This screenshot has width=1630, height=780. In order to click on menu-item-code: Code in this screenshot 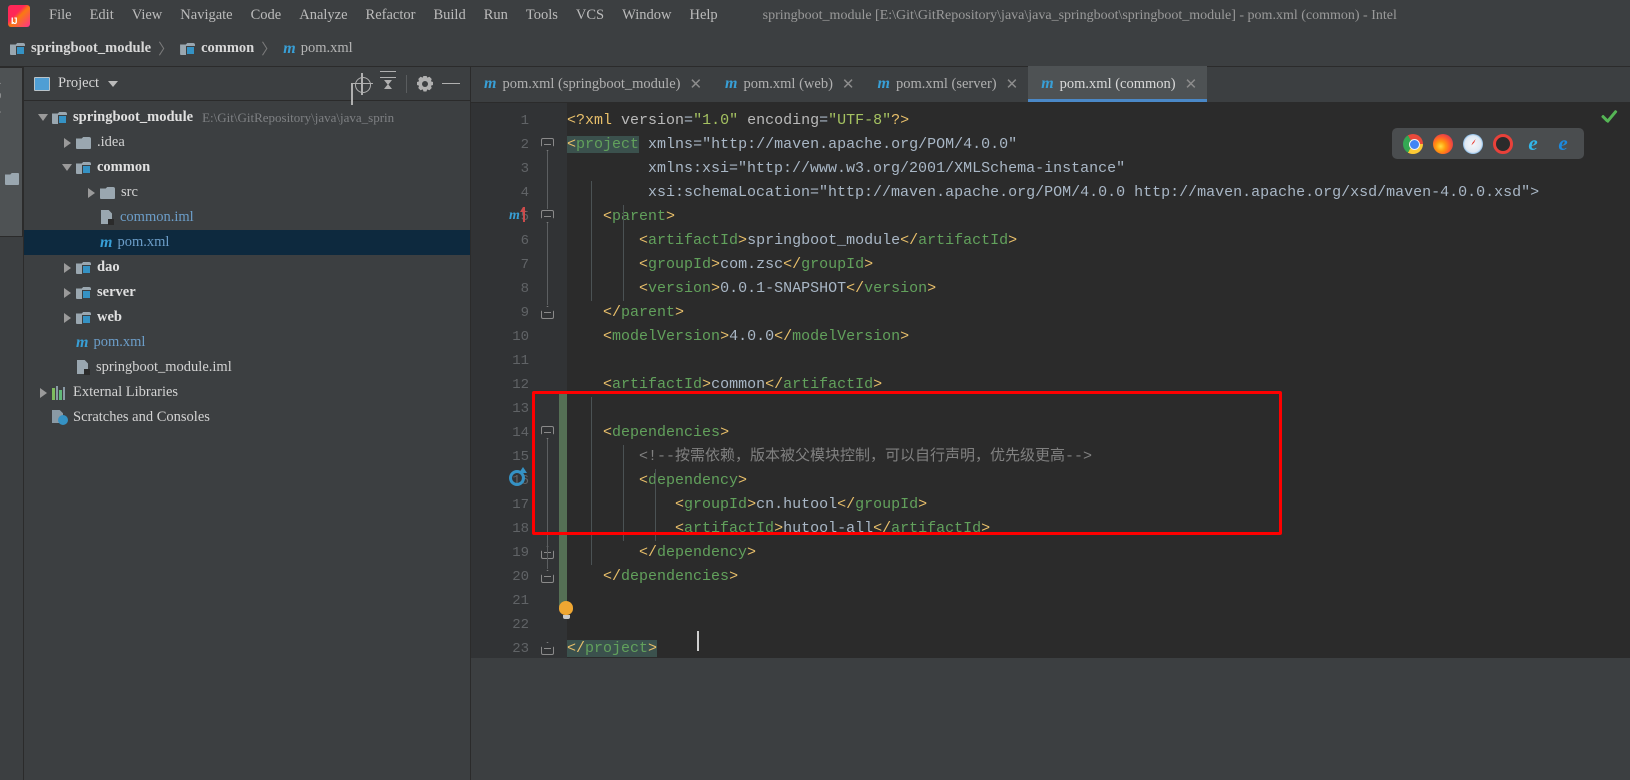, I will do `click(266, 15)`.